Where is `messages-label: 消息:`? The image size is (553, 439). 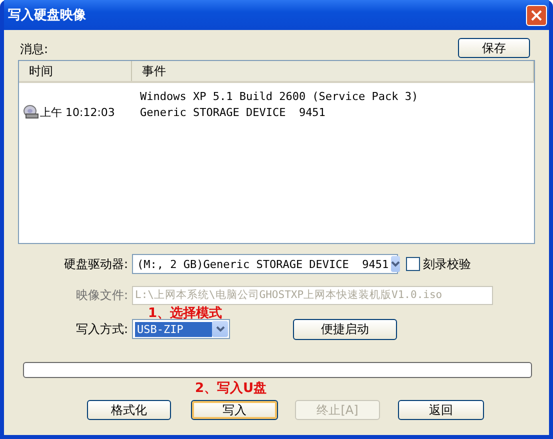 messages-label: 消息: is located at coordinates (33, 49).